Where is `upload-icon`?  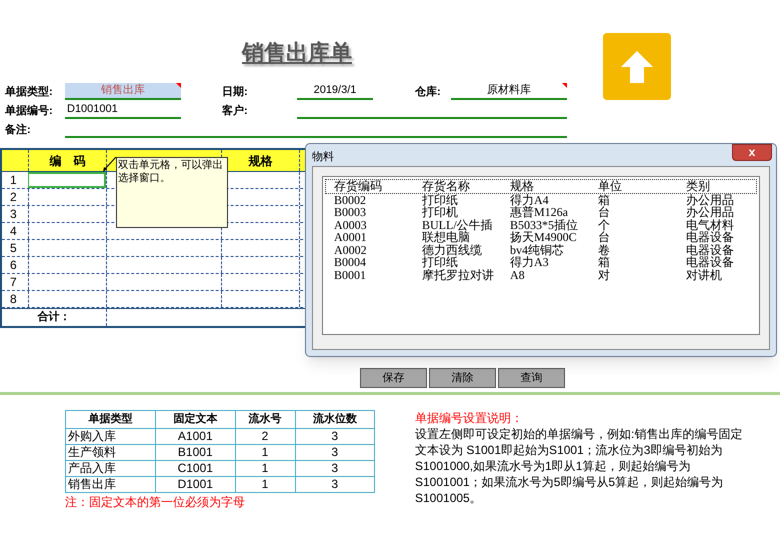 upload-icon is located at coordinates (637, 66).